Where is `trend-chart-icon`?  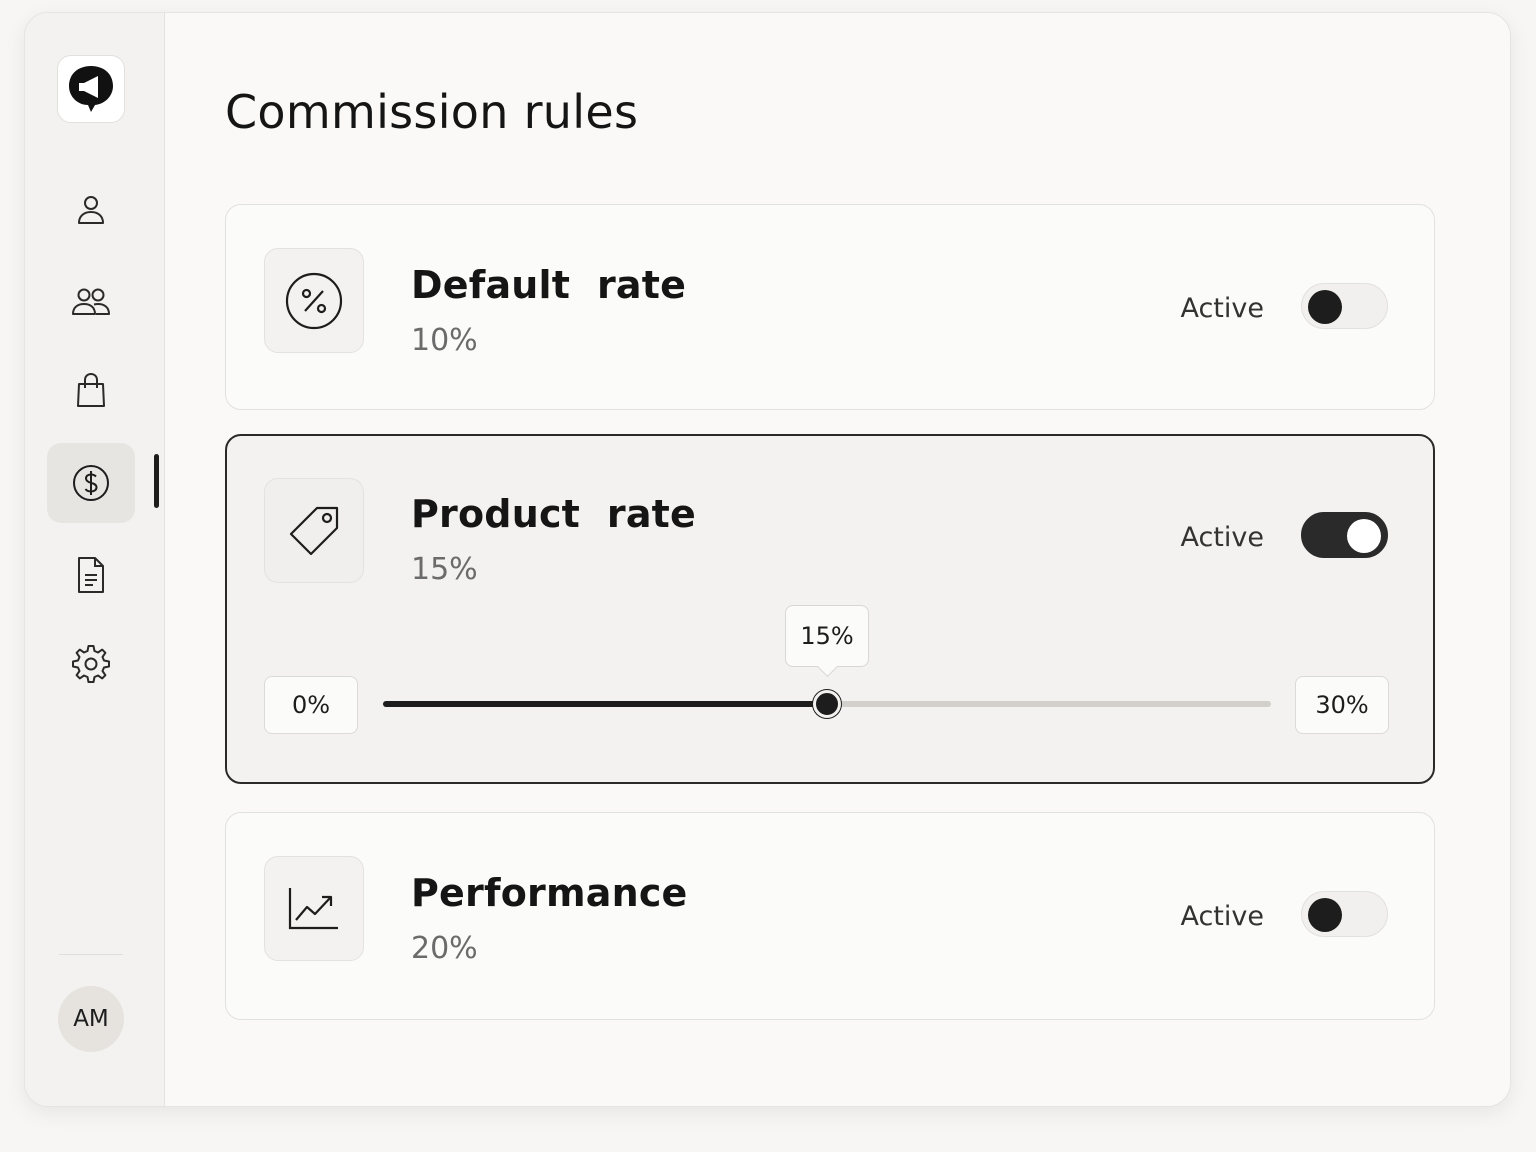 trend-chart-icon is located at coordinates (313, 908).